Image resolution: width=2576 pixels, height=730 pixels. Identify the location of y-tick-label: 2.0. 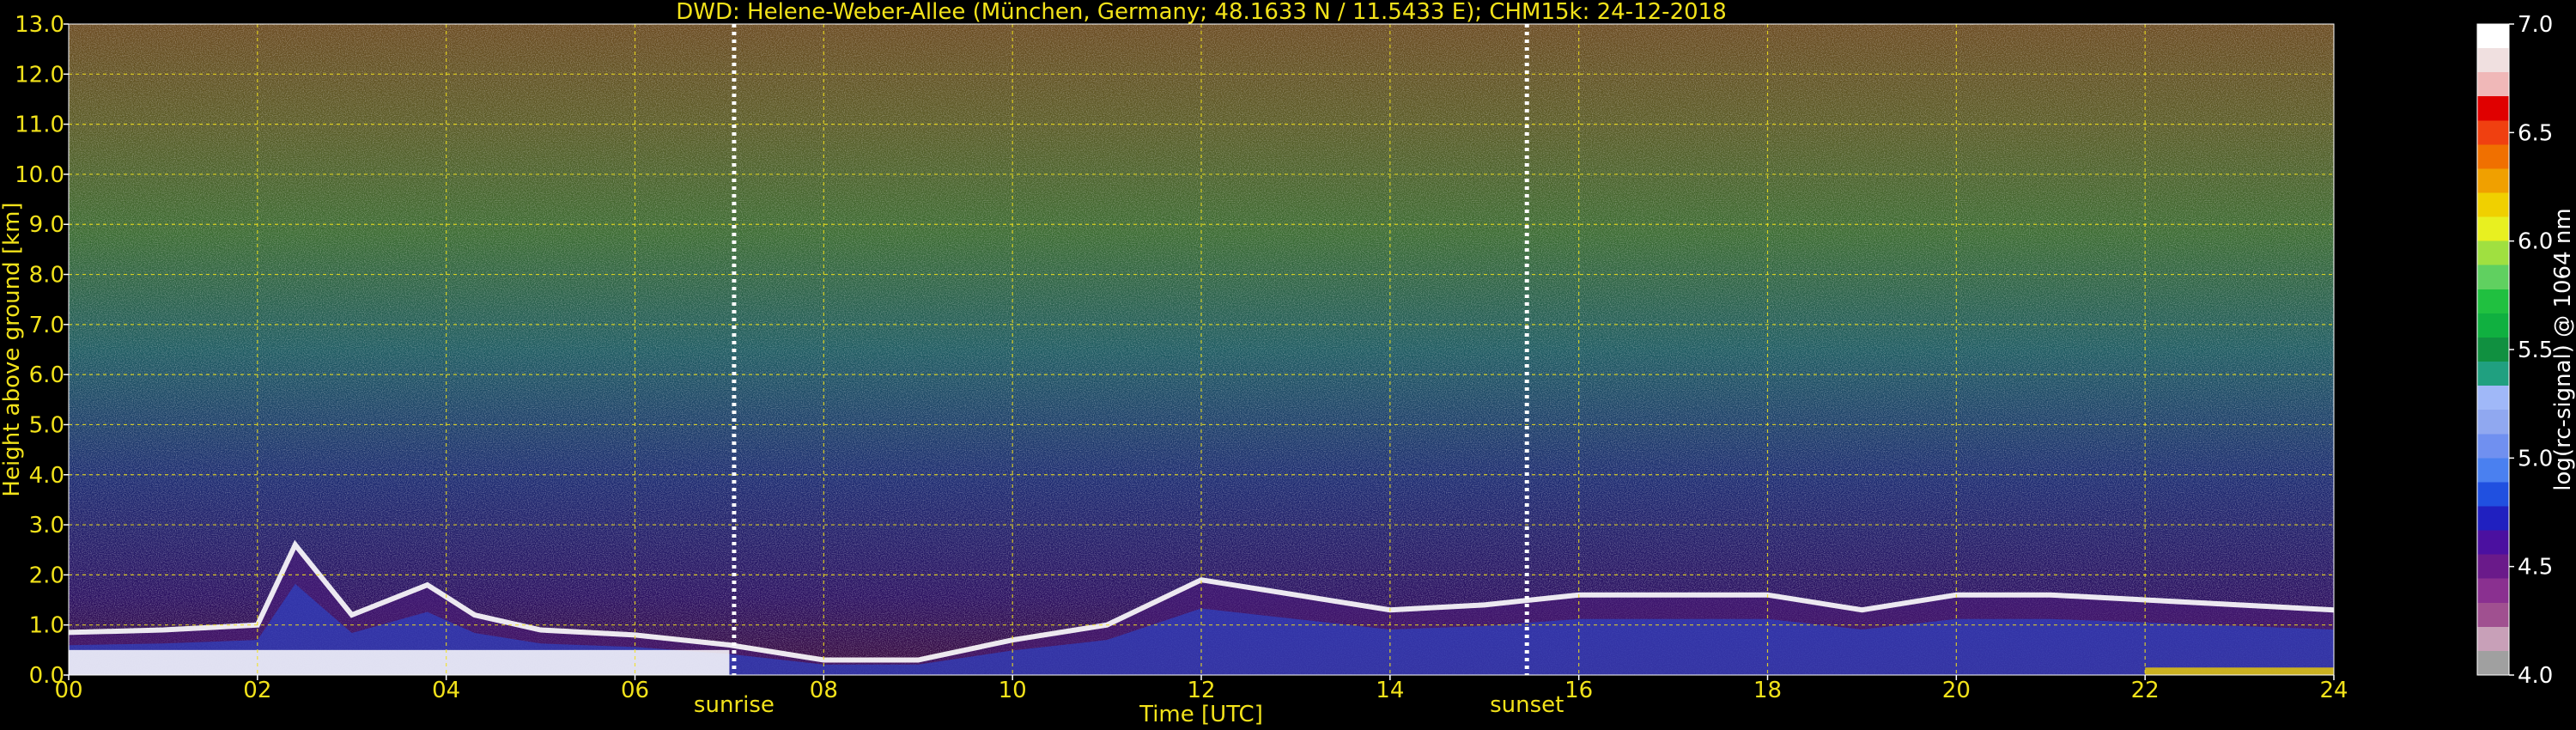
(46, 575).